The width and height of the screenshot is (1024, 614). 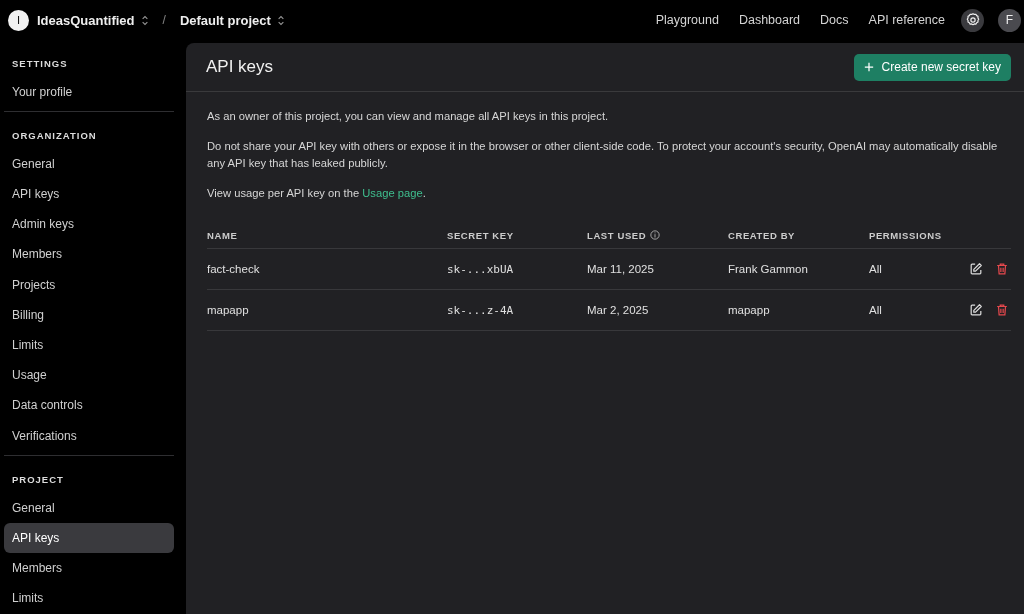 I want to click on column-header: SECRET KEY, so click(x=480, y=235).